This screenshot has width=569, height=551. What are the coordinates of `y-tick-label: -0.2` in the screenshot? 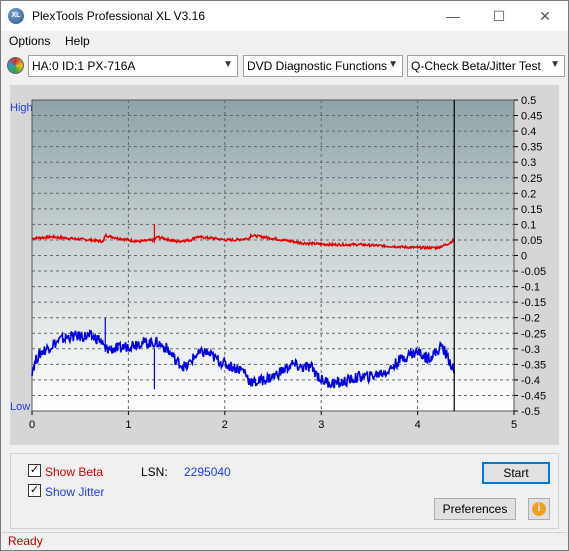 It's located at (530, 319).